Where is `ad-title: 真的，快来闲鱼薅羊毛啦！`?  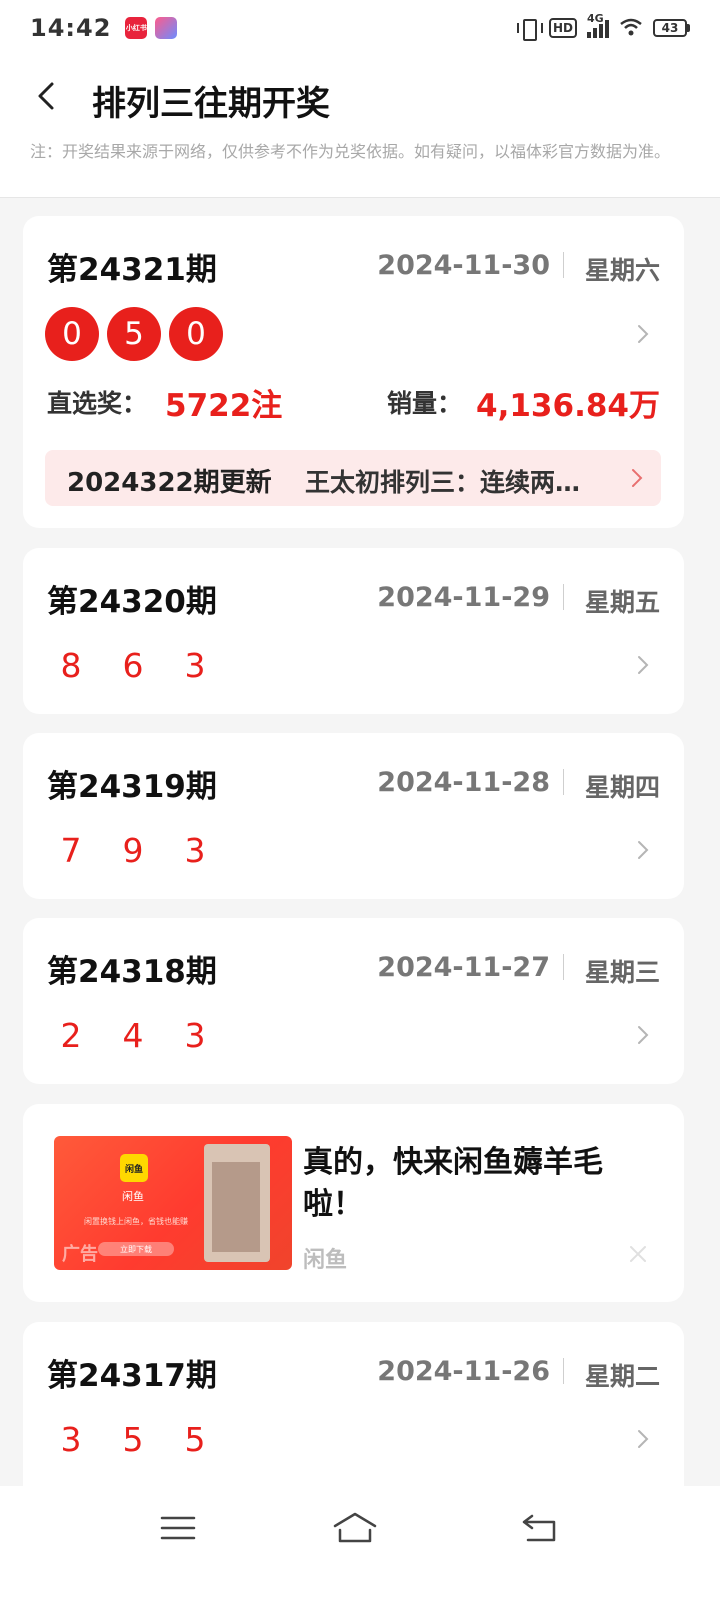 ad-title: 真的，快来闲鱼薅羊毛啦！ is located at coordinates (453, 1183).